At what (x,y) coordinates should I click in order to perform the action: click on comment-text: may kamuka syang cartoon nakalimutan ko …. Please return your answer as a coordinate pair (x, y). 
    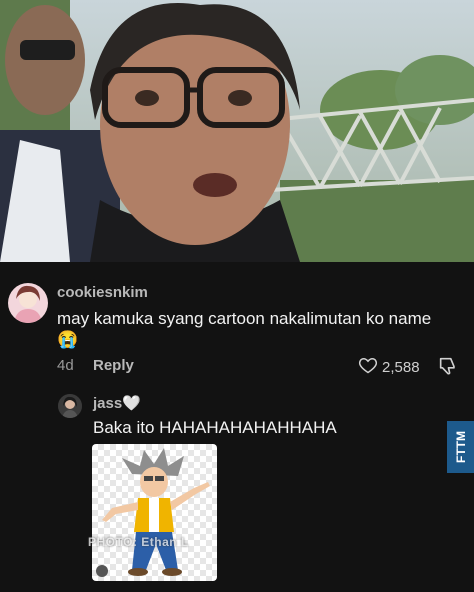
    Looking at the image, I should click on (244, 318).